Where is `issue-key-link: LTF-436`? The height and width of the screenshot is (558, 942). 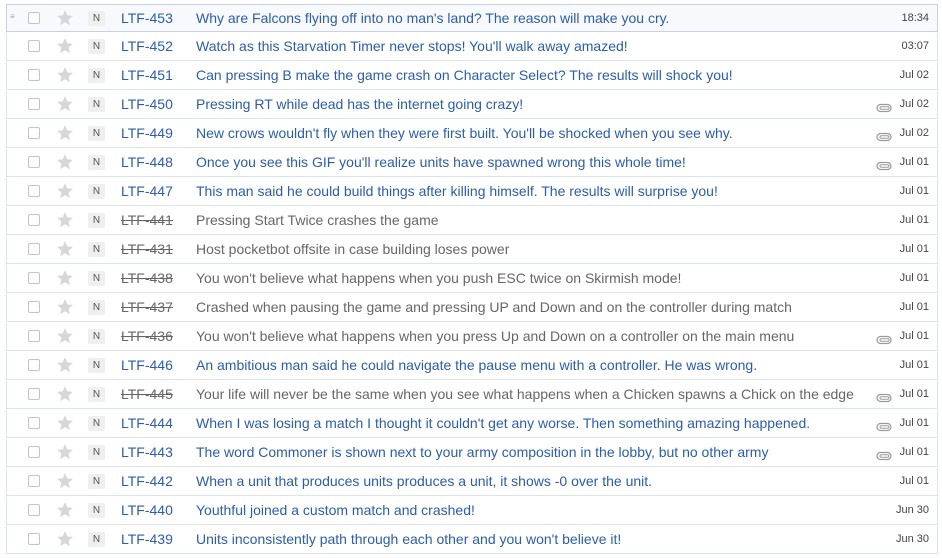 issue-key-link: LTF-436 is located at coordinates (147, 336).